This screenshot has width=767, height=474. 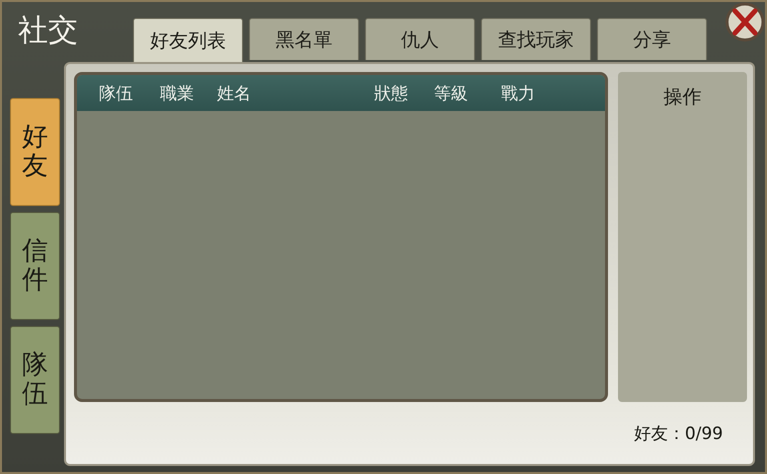 I want to click on column-header: 等級, so click(x=451, y=93).